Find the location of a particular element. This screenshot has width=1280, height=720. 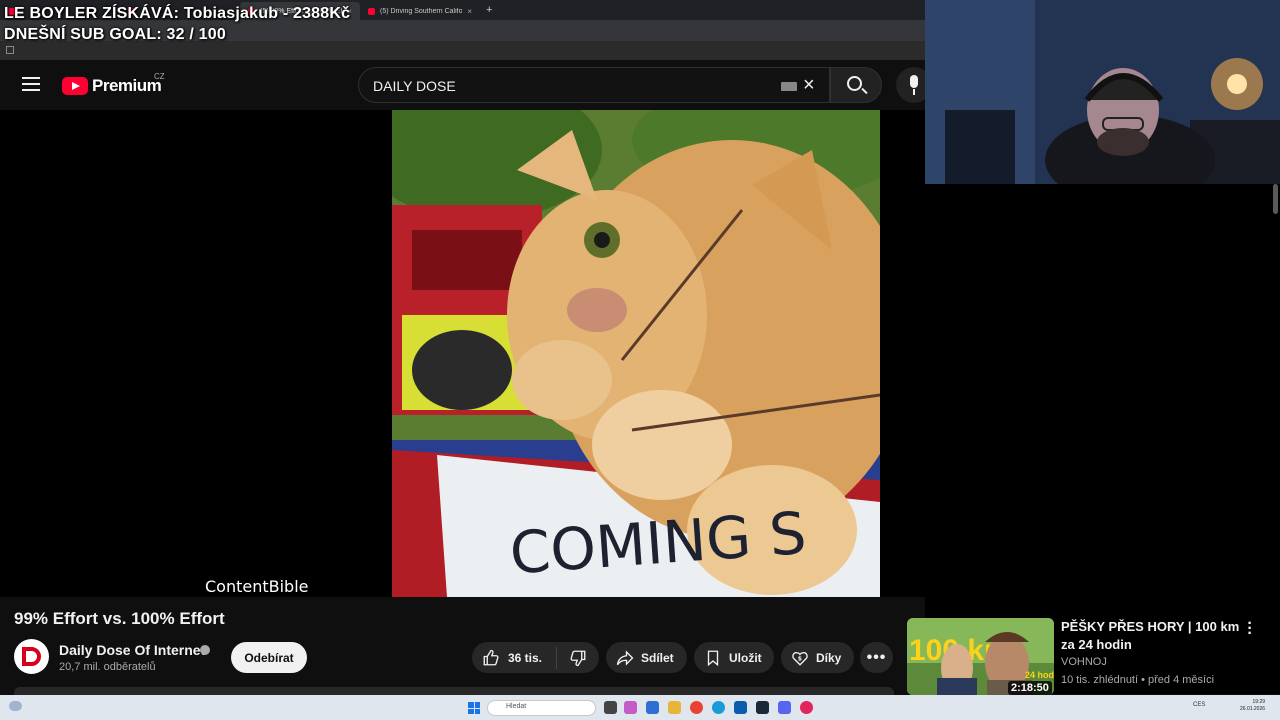

clock-time: 19:29 is located at coordinates (1259, 702).